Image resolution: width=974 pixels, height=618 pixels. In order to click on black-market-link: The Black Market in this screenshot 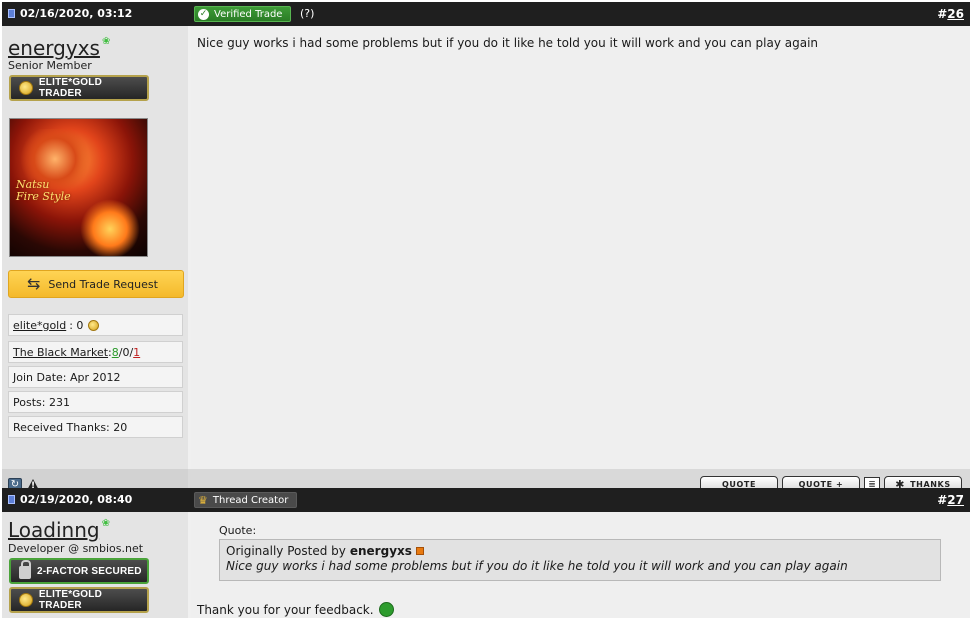, I will do `click(60, 352)`.